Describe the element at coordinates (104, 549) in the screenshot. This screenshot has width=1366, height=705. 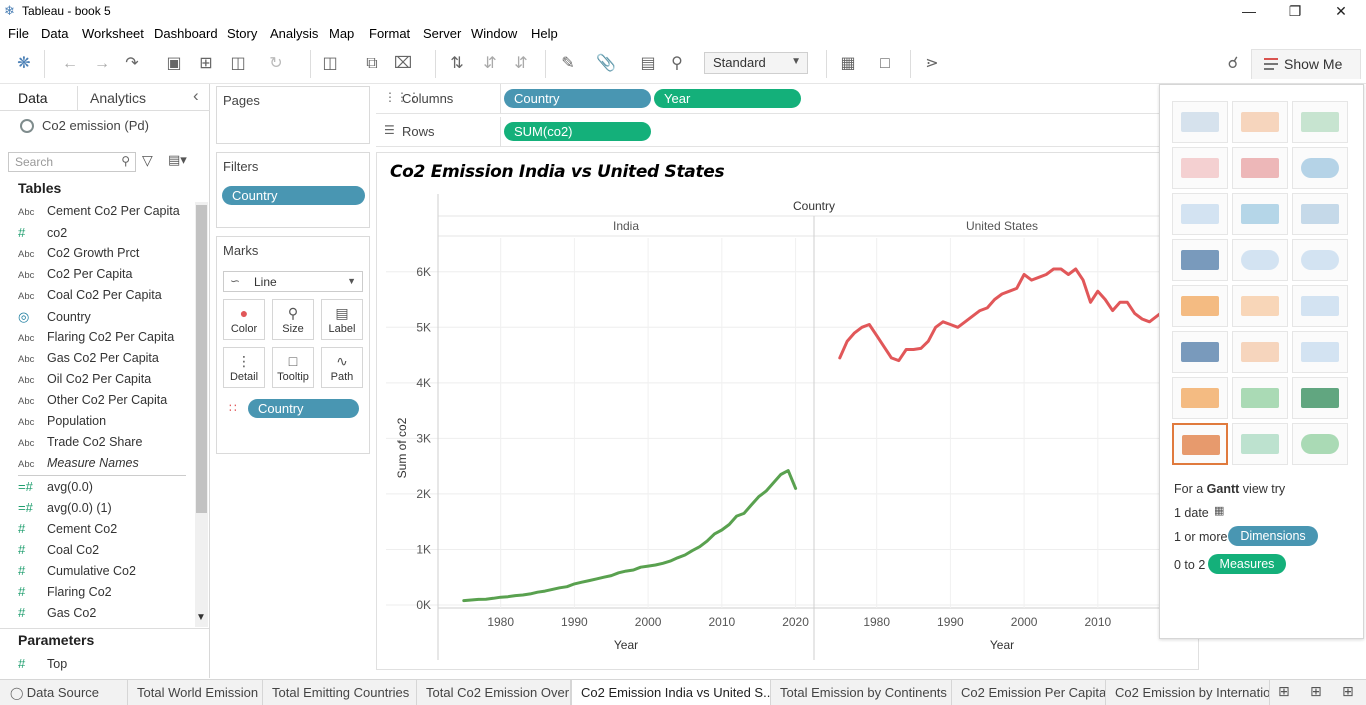
I see `measure-field: # Coal Co2` at that location.